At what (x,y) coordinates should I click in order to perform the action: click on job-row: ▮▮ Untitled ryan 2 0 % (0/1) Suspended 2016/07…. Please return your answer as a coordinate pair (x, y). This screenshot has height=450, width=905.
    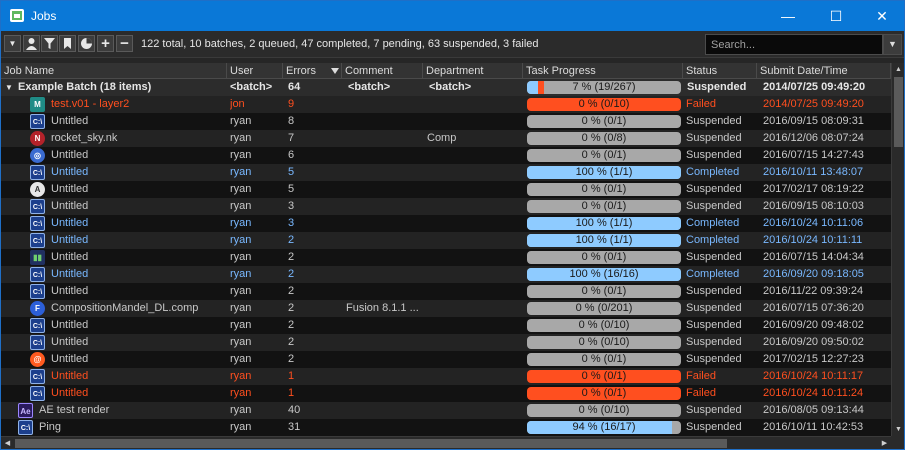
    Looking at the image, I should click on (446, 257).